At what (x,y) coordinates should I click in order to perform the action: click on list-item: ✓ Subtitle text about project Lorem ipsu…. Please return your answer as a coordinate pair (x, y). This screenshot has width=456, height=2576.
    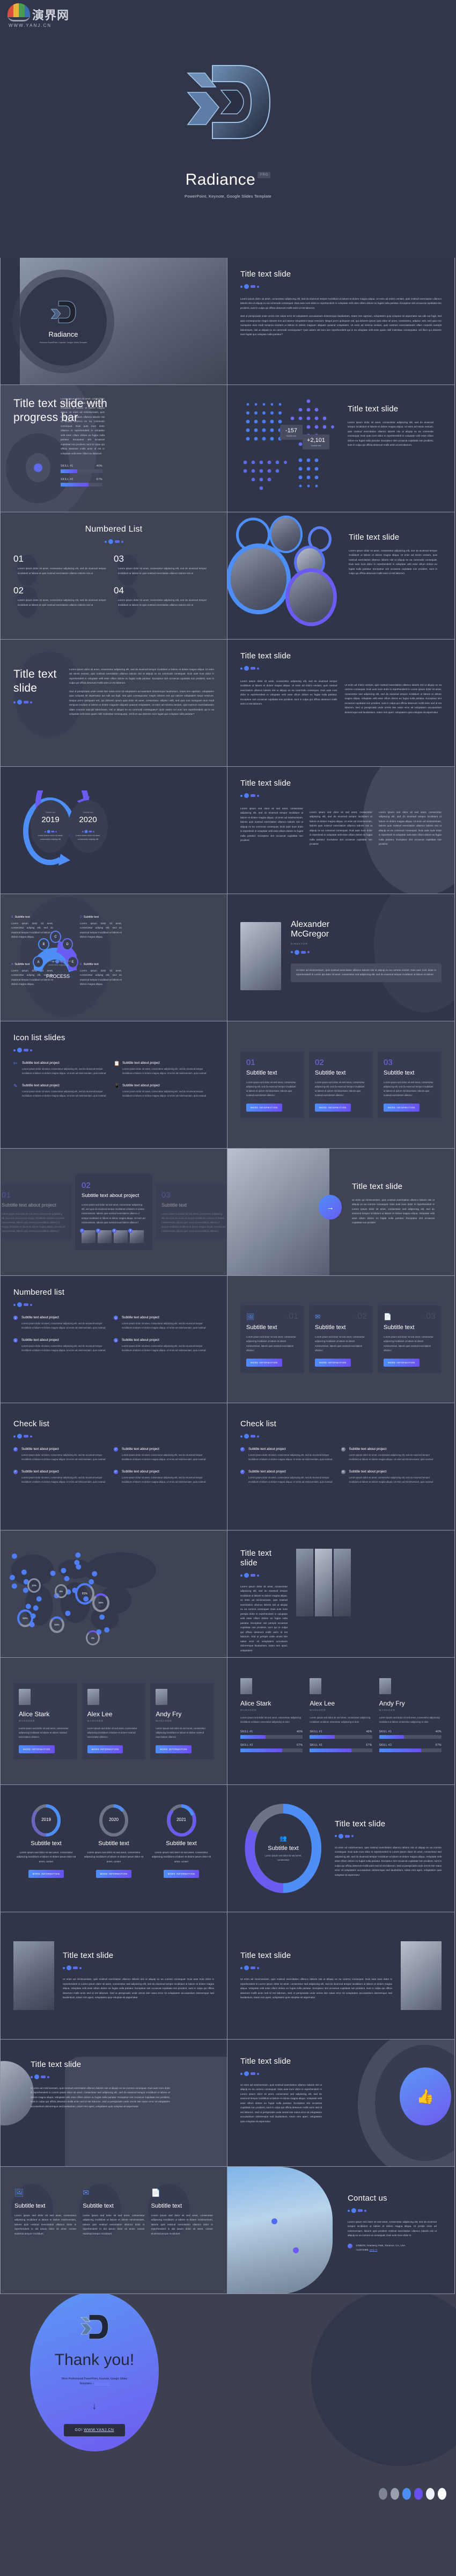
    Looking at the image, I should click on (164, 1477).